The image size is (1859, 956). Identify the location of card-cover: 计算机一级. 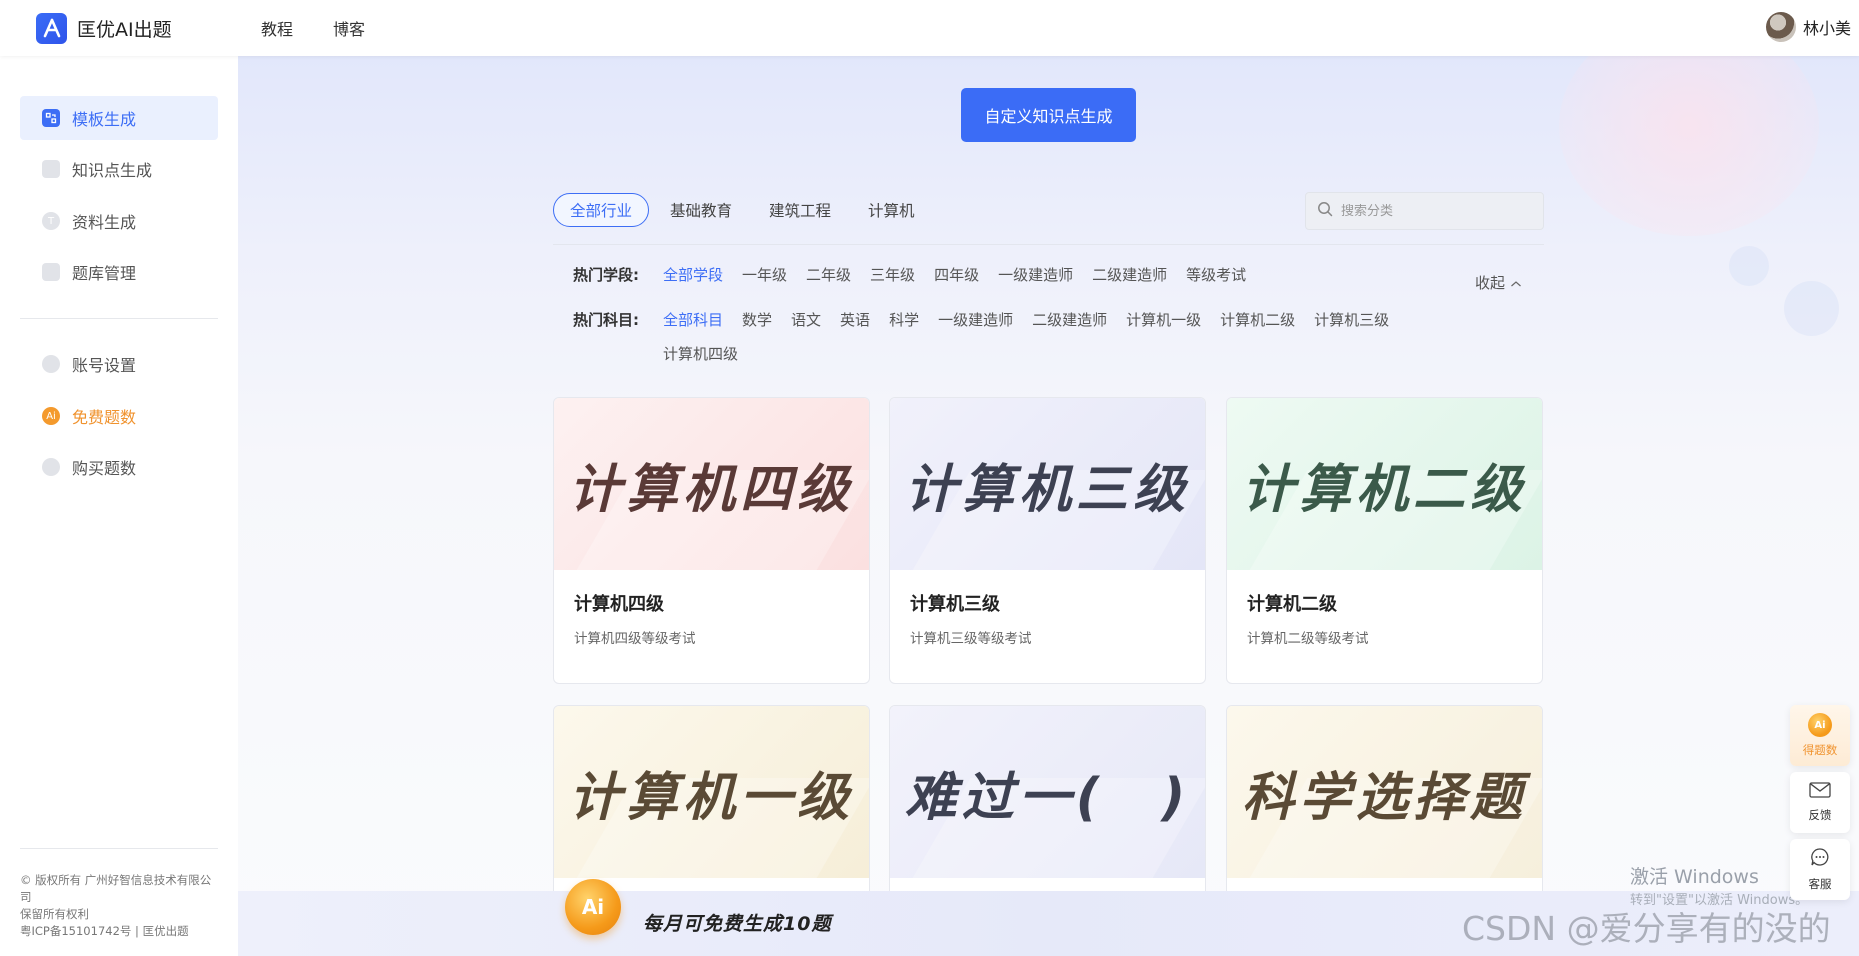
(711, 792).